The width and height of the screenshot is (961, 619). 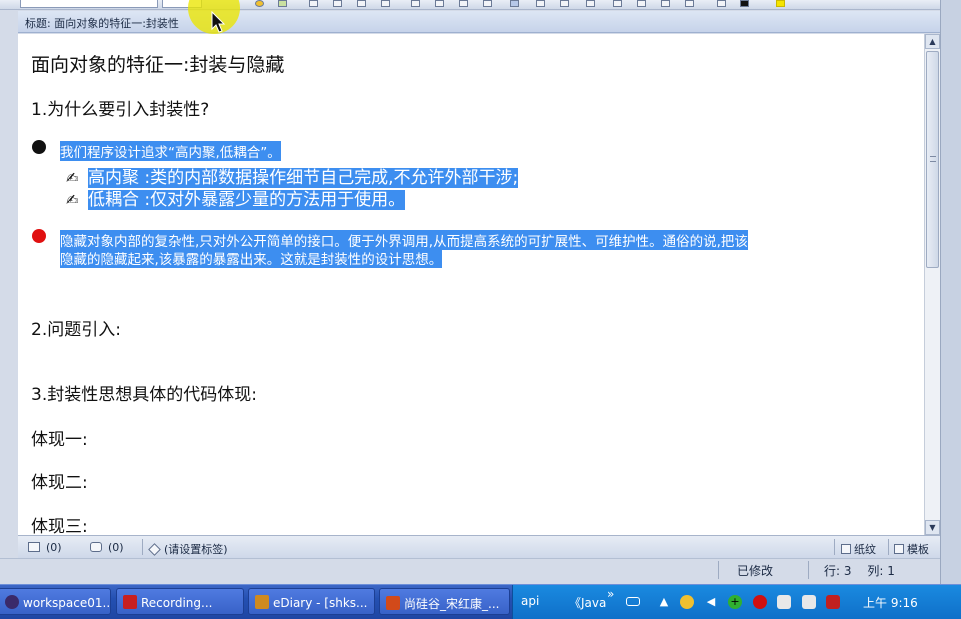 What do you see at coordinates (144, 395) in the screenshot?
I see `section-3-heading: 3.封装性思想具体的代码体现:` at bounding box center [144, 395].